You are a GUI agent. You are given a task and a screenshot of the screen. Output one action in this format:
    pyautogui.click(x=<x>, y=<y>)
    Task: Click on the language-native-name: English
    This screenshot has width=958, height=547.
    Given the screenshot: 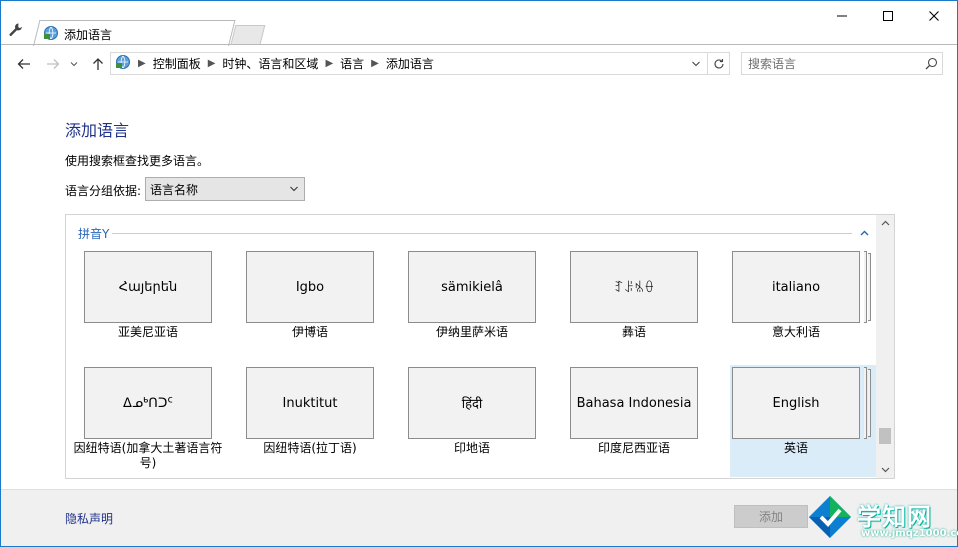 What is the action you would take?
    pyautogui.click(x=796, y=403)
    